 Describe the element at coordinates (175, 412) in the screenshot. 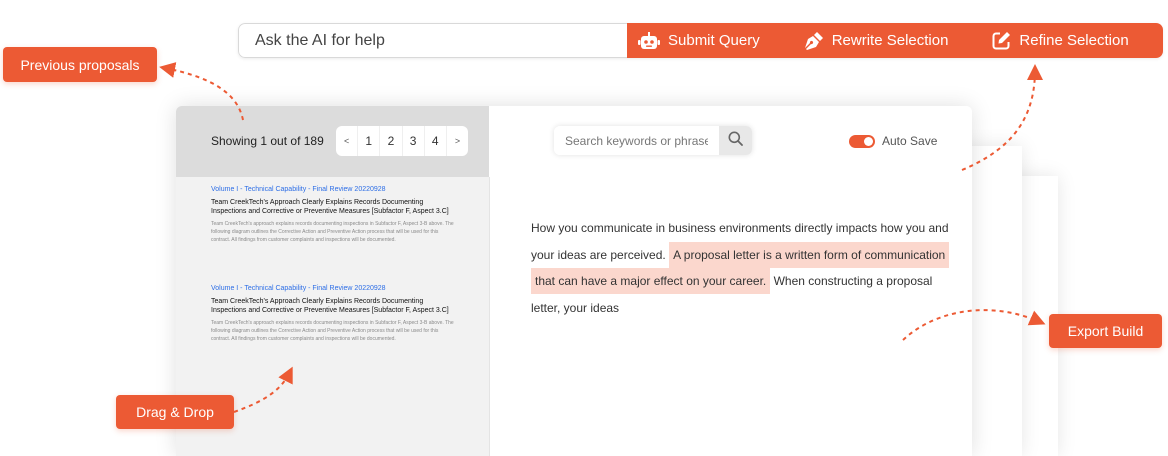

I see `drag-drop-callout: Drag & Drop` at that location.